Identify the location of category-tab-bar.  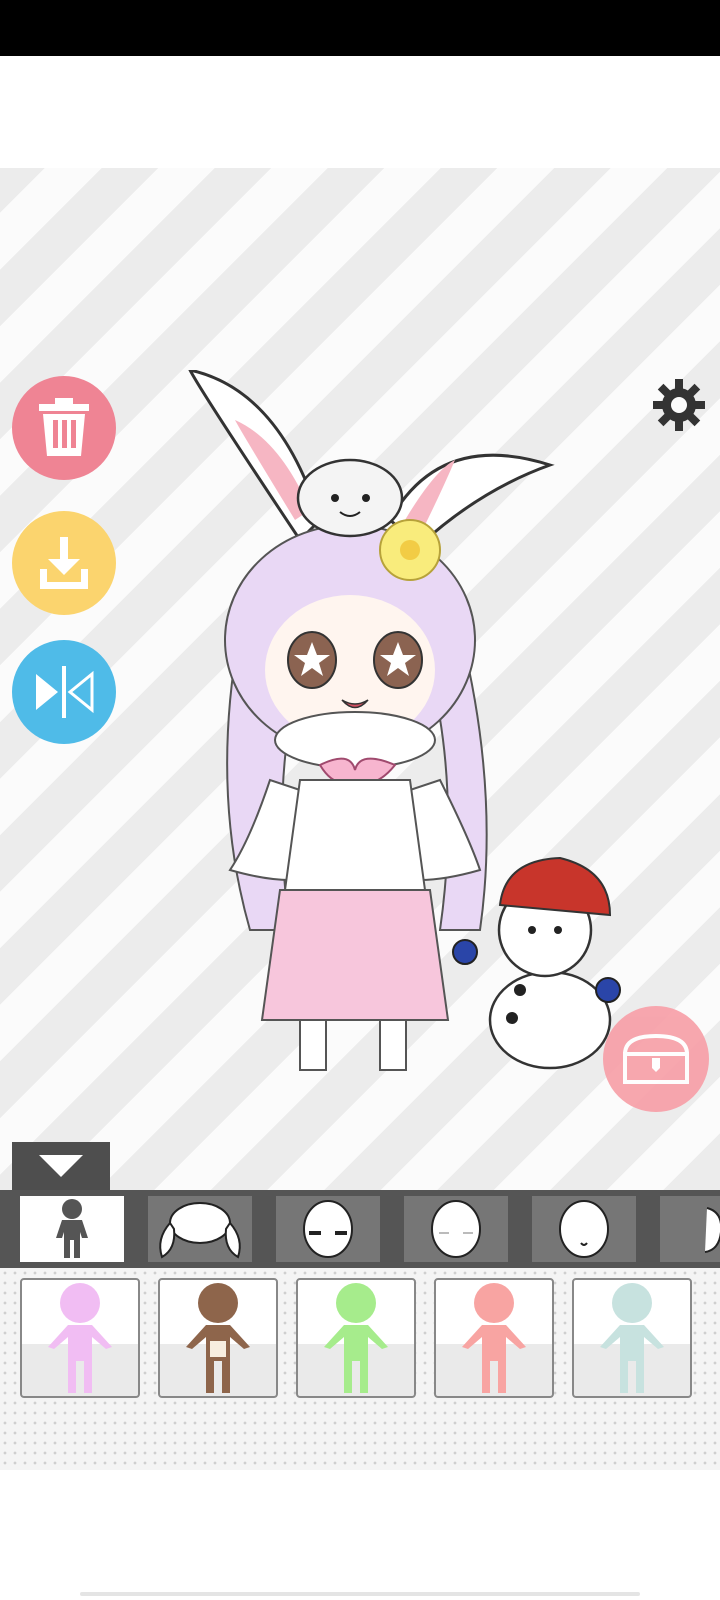
(360, 1229).